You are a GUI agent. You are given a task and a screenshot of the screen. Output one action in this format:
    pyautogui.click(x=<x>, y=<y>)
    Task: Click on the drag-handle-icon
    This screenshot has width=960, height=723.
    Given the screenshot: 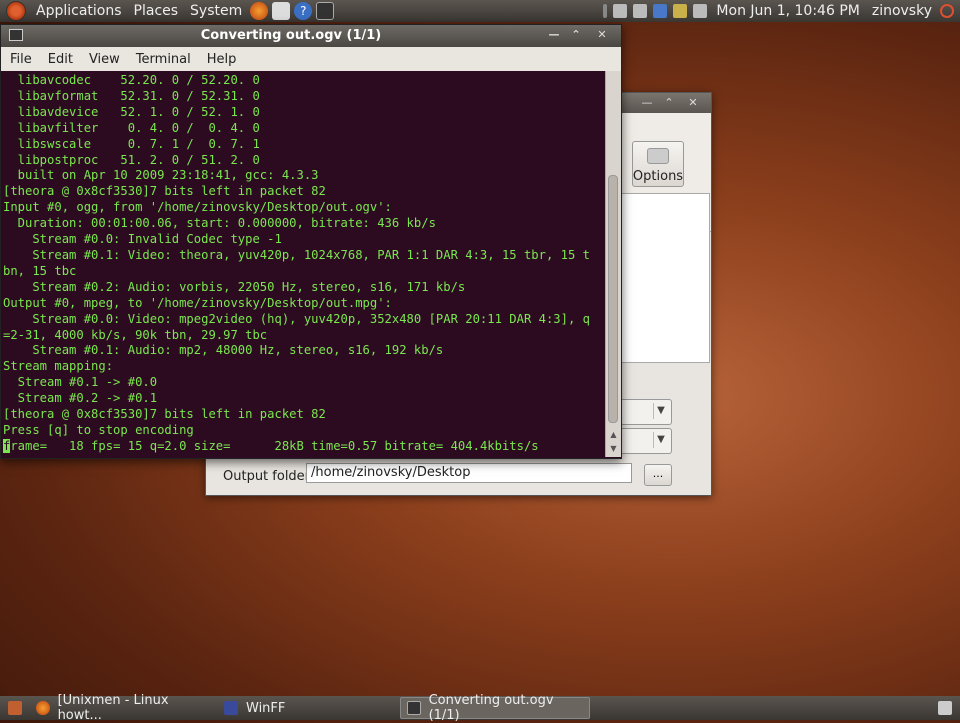 What is the action you would take?
    pyautogui.click(x=605, y=11)
    